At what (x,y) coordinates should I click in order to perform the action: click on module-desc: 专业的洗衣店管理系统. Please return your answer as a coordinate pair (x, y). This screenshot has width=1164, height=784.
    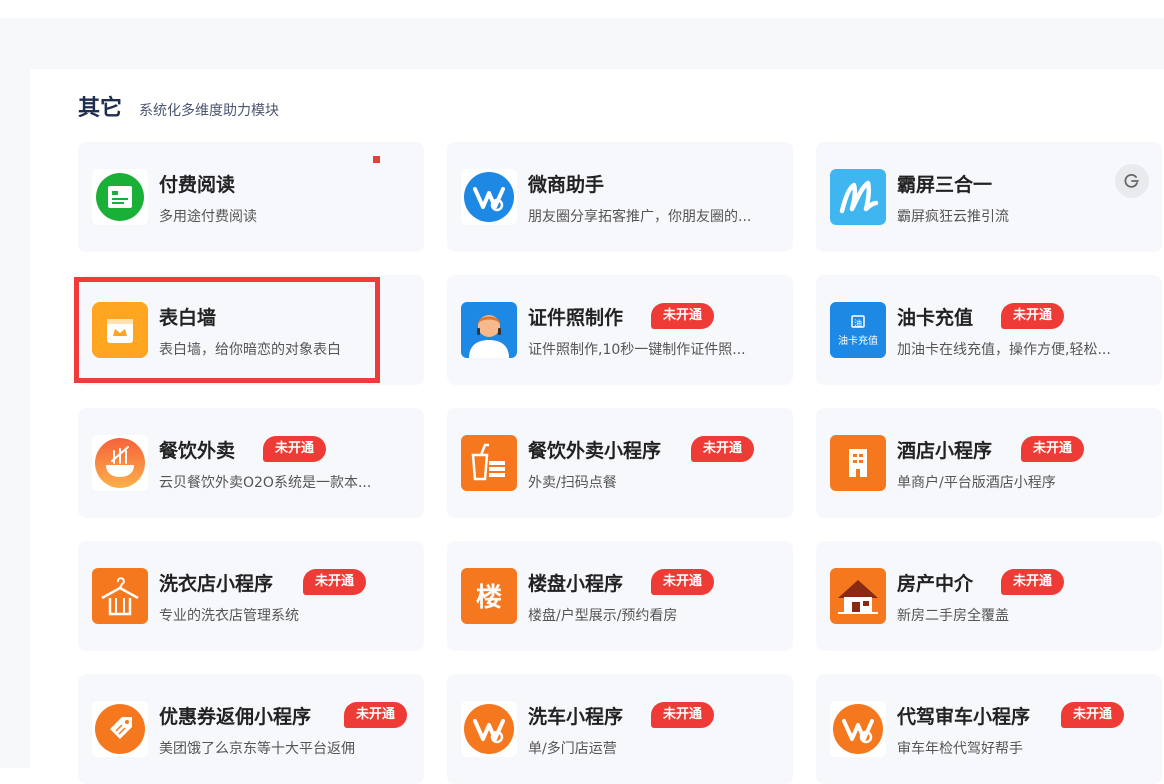
    Looking at the image, I should click on (229, 616).